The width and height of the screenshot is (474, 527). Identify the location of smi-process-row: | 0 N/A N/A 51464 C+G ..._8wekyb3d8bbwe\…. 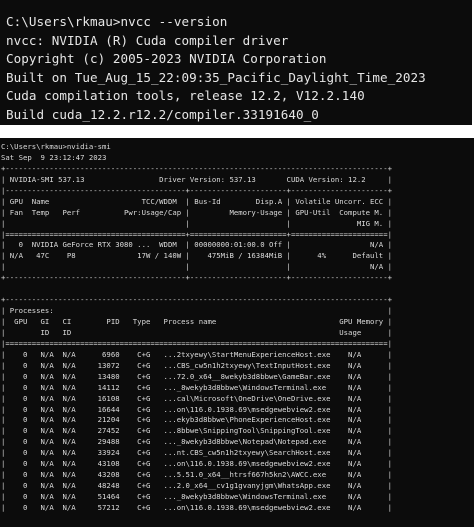
(196, 496).